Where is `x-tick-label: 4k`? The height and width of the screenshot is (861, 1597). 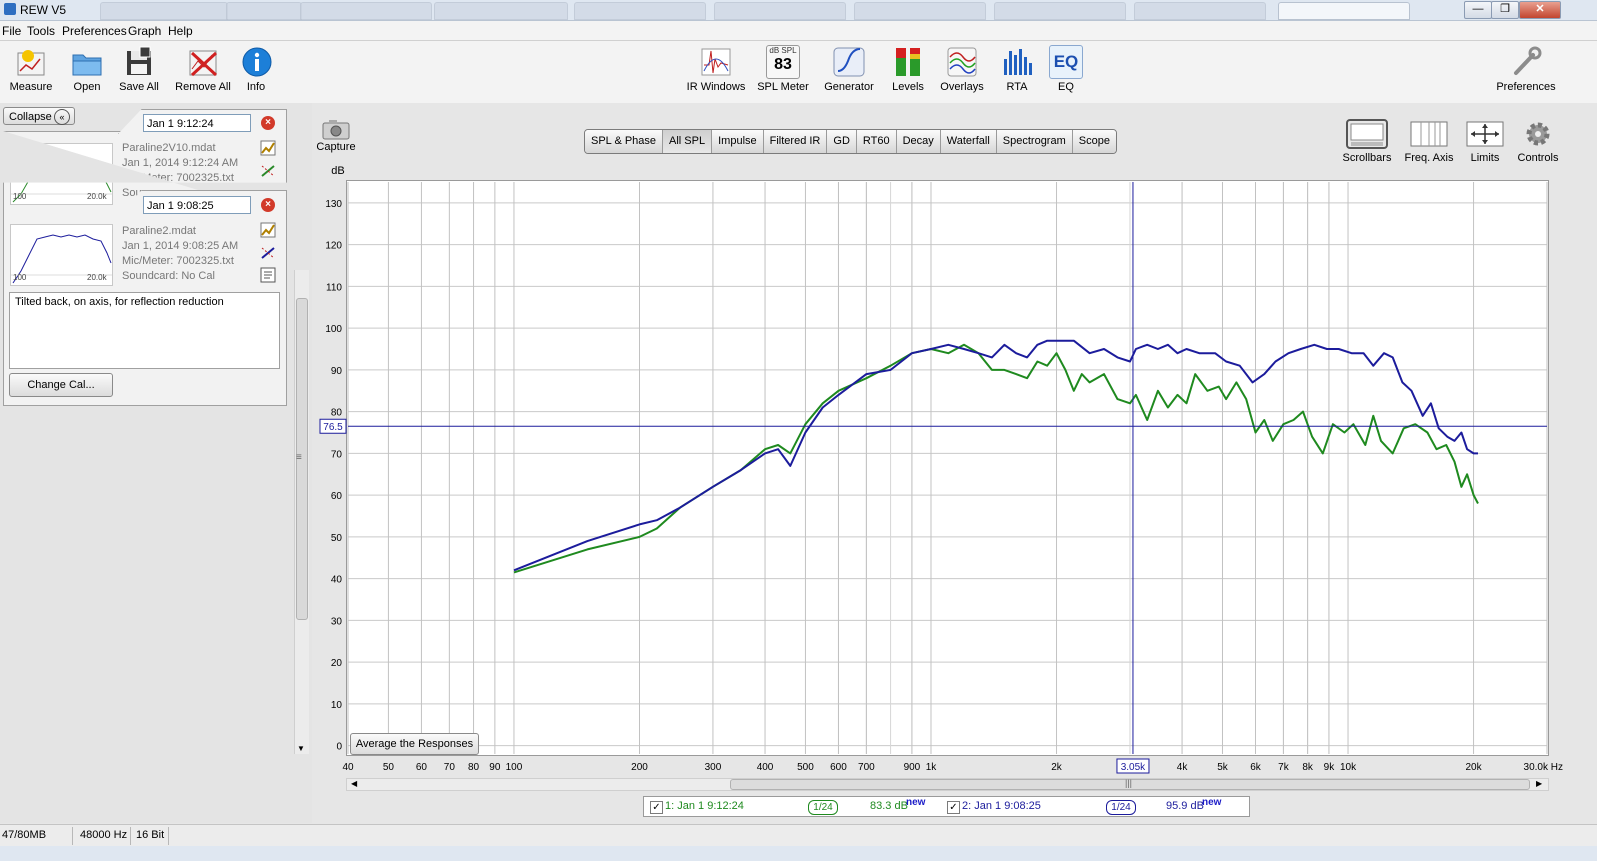 x-tick-label: 4k is located at coordinates (1183, 767).